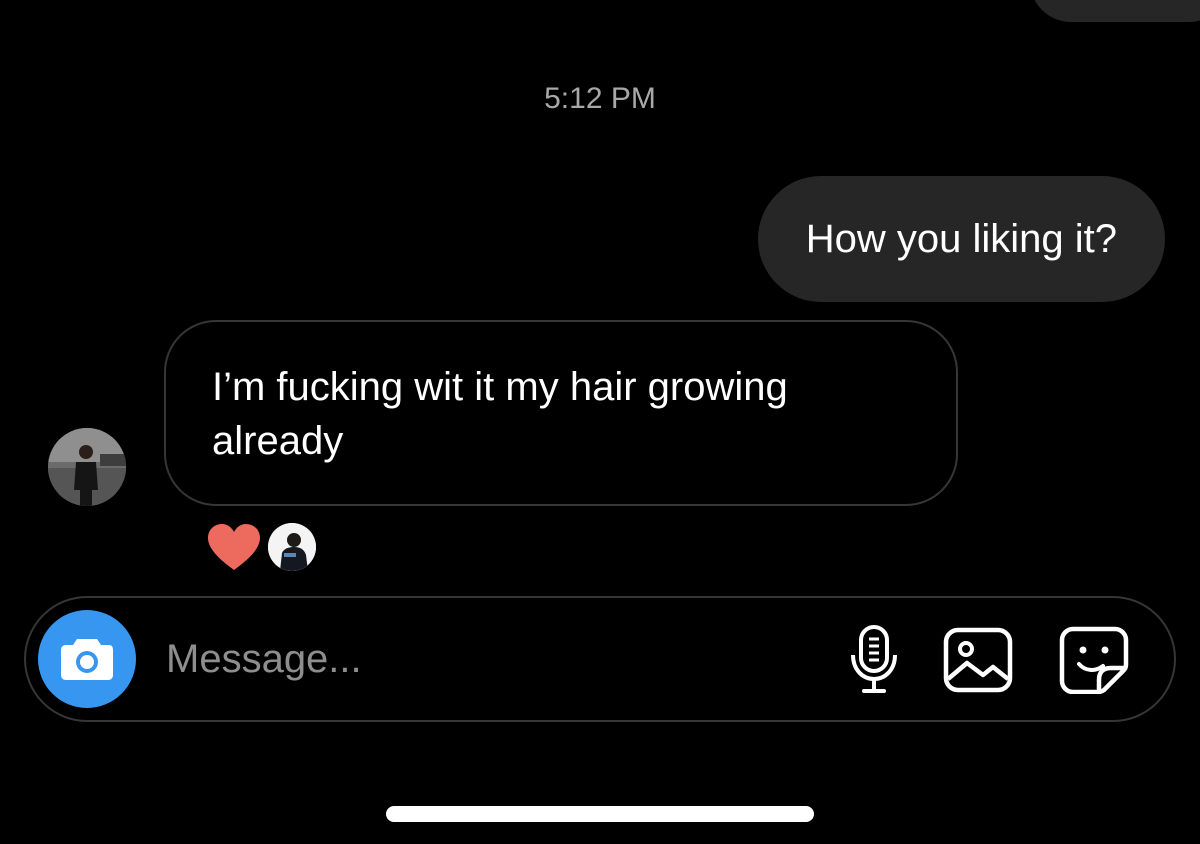 The image size is (1200, 844). I want to click on reactor-avatar, so click(292, 547).